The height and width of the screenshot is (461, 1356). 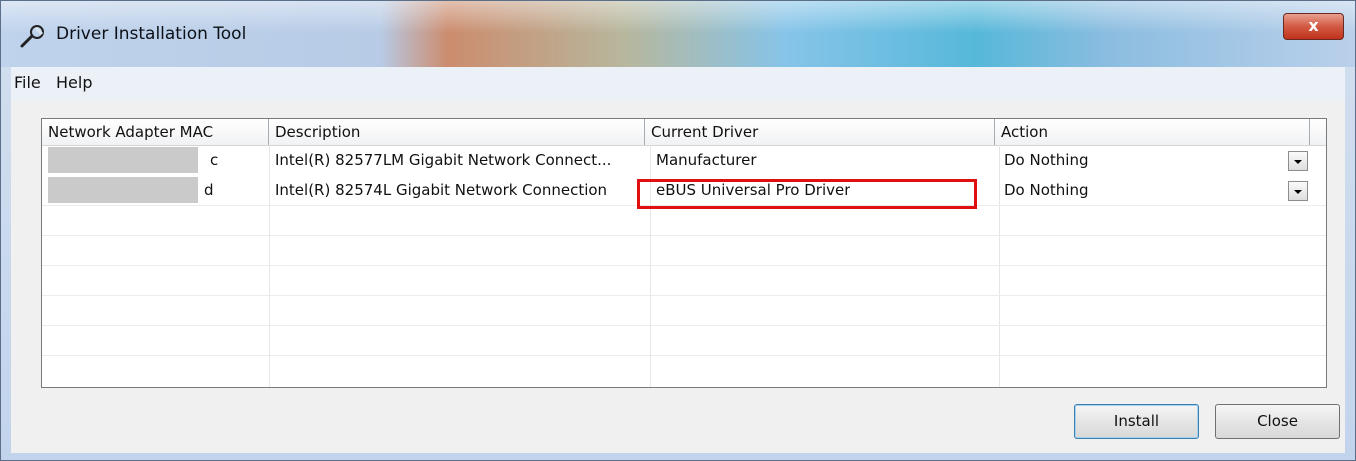 What do you see at coordinates (820, 132) in the screenshot?
I see `column-header-current-driver: Current Driver` at bounding box center [820, 132].